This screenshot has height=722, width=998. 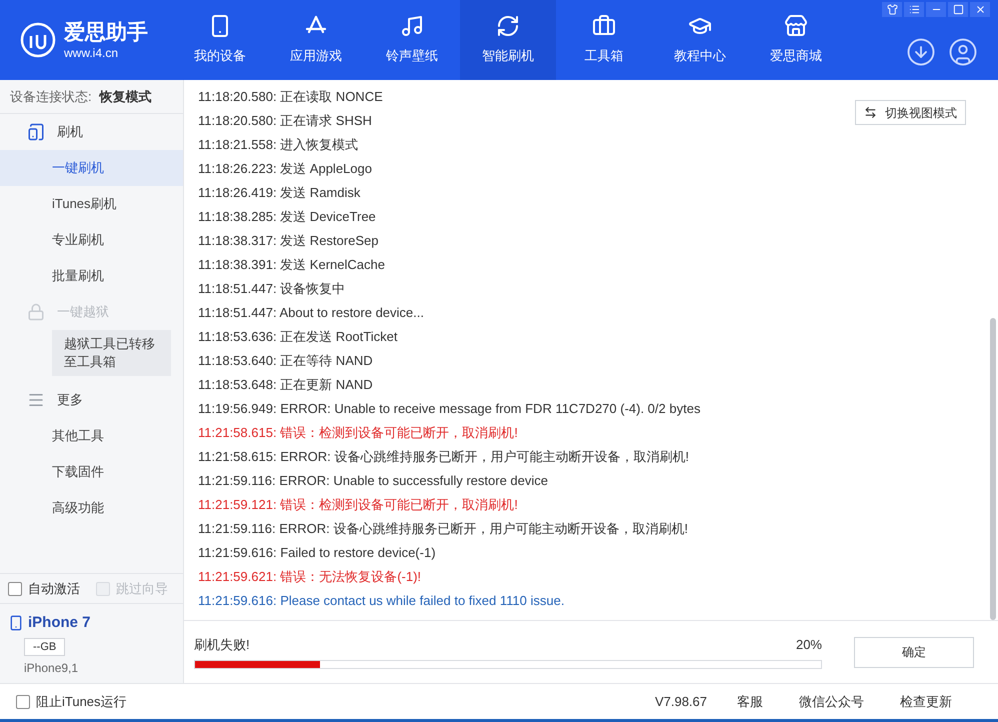 I want to click on log-line: 11:18:26.223: 发送 AppleLogo, so click(x=285, y=169).